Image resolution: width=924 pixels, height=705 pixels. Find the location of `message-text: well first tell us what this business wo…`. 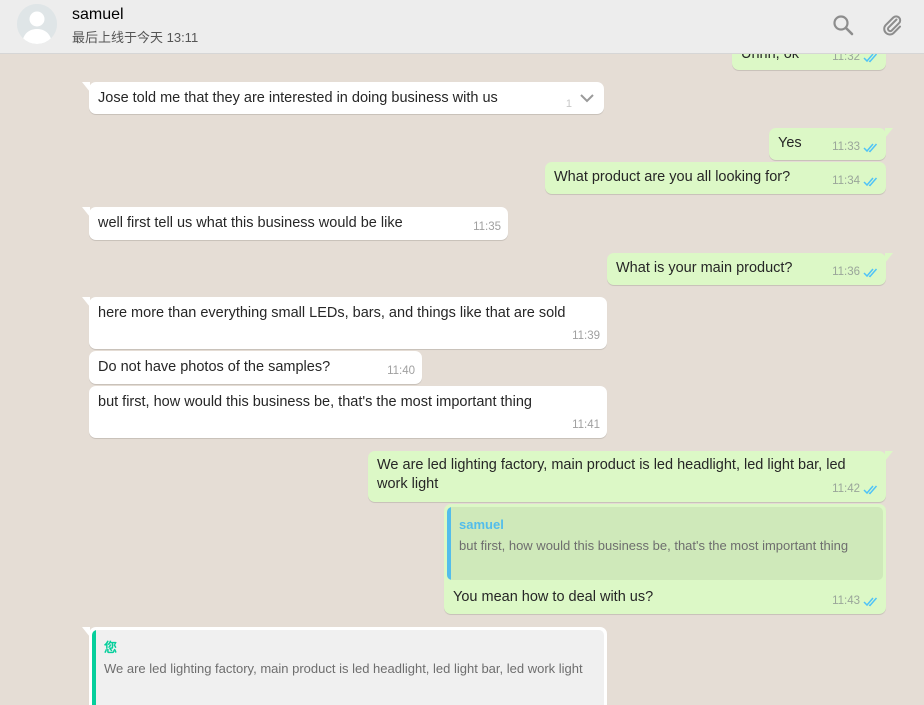

message-text: well first tell us what this business wo… is located at coordinates (250, 223).